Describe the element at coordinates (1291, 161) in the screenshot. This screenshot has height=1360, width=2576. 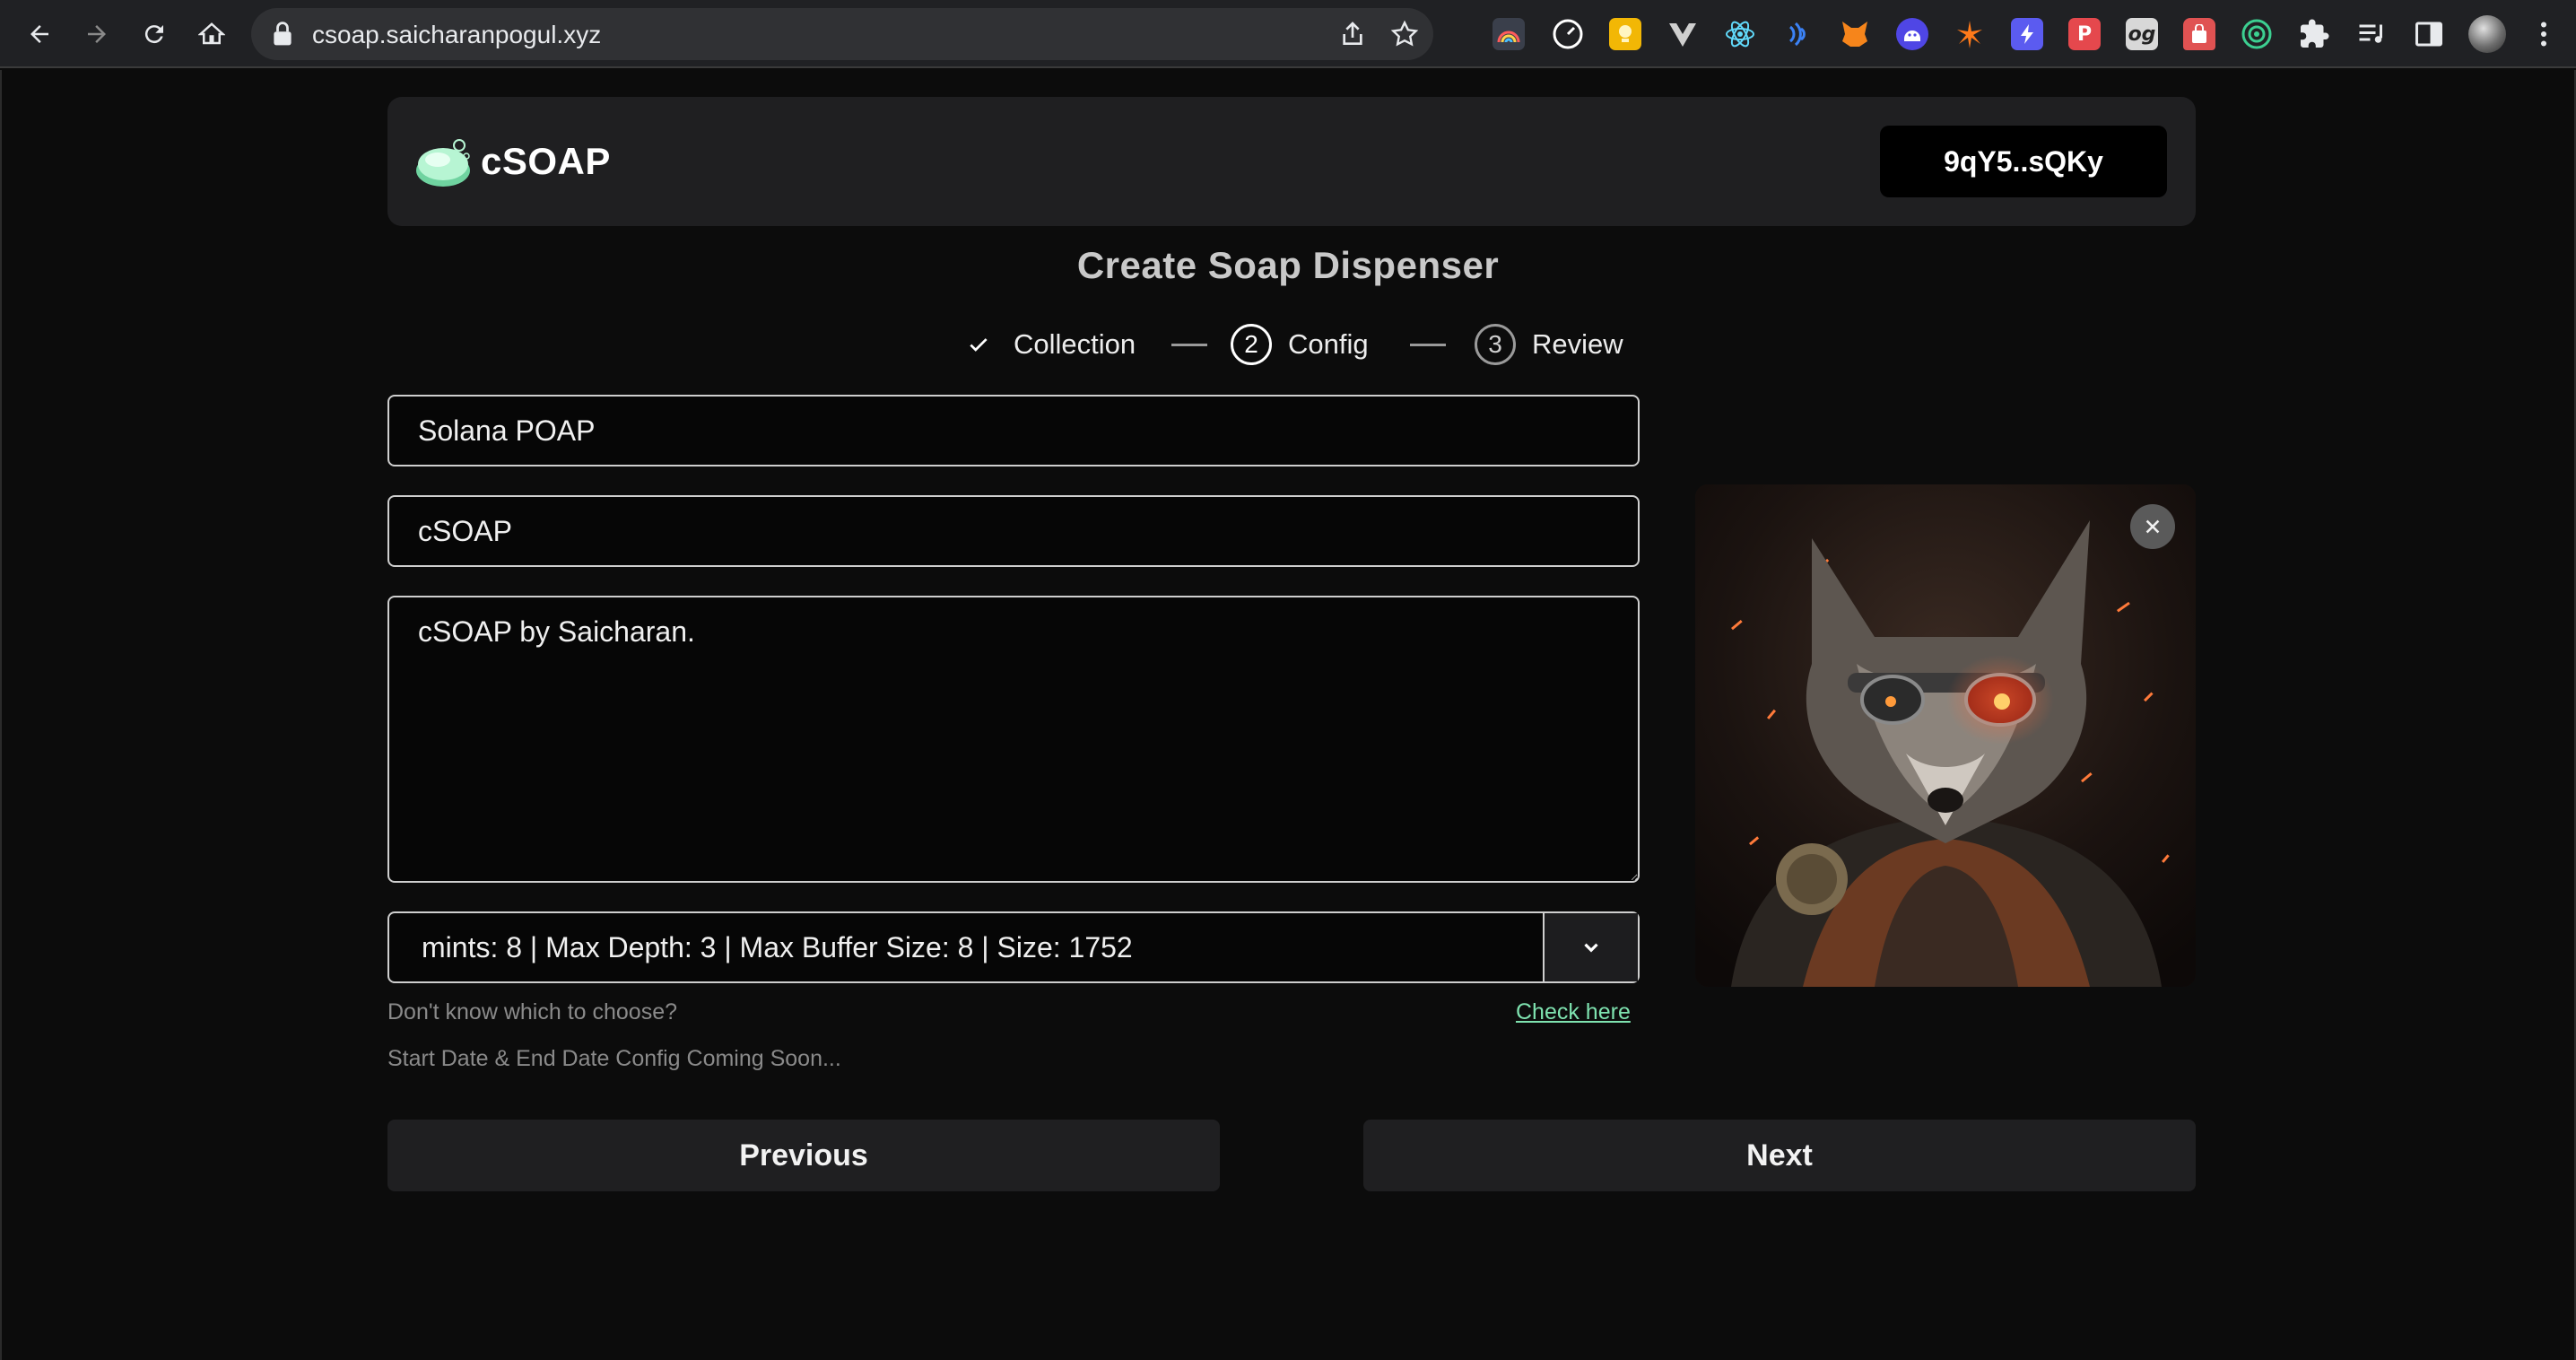
I see `app-header: cSOAP 9qY5..sQKy` at that location.